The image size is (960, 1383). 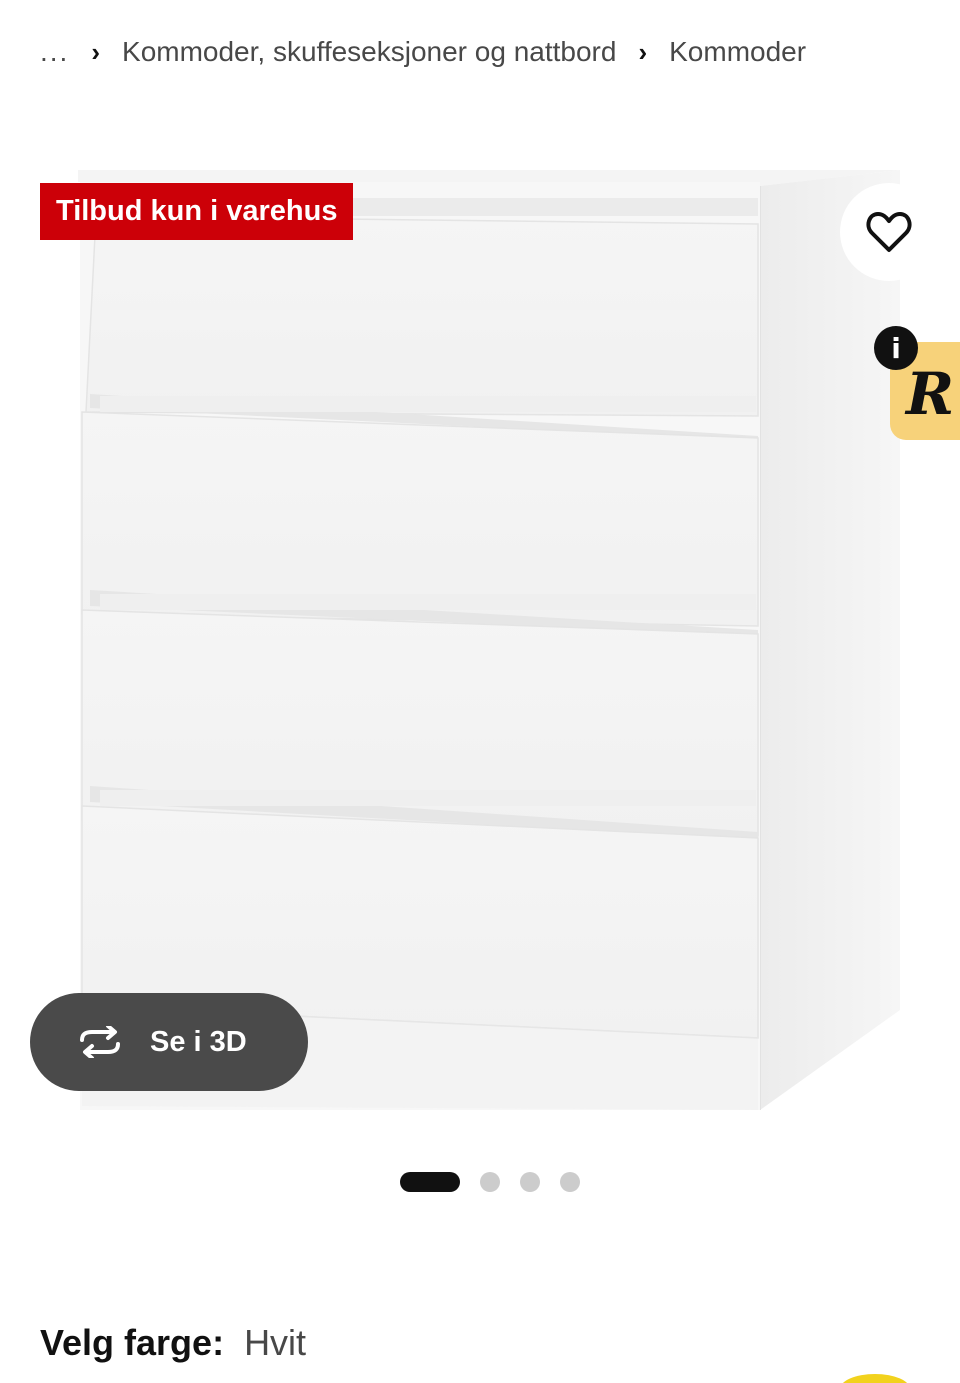 What do you see at coordinates (275, 1342) in the screenshot?
I see `color-value: Hvit` at bounding box center [275, 1342].